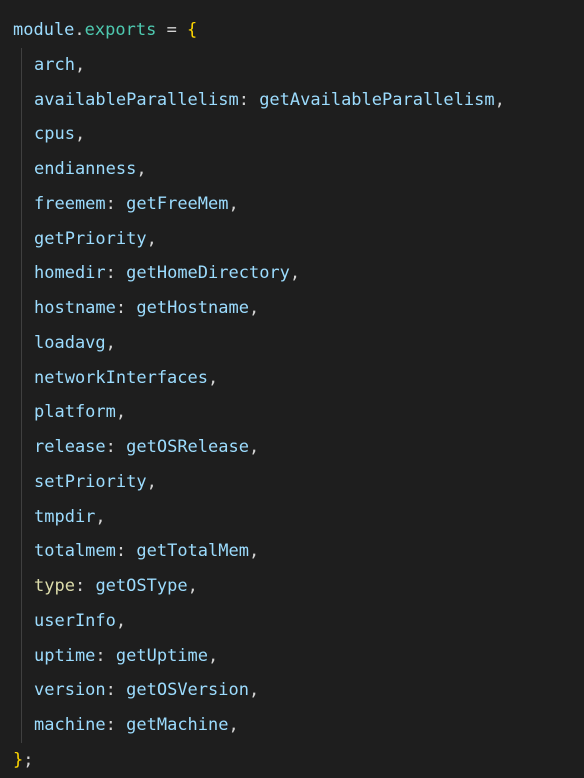  What do you see at coordinates (90, 238) in the screenshot?
I see `entry-key: getPriority` at bounding box center [90, 238].